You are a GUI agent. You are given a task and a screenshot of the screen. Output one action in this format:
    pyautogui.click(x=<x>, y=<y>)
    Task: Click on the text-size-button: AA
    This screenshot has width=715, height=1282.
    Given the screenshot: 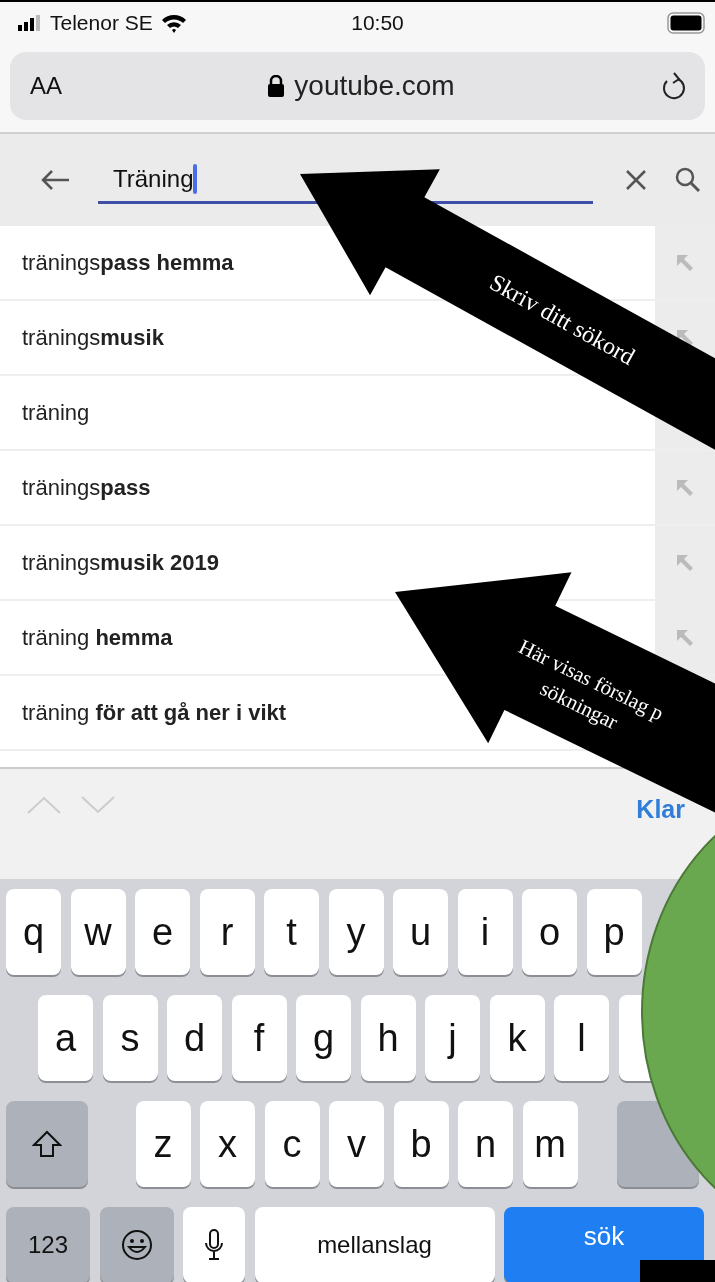 What is the action you would take?
    pyautogui.click(x=46, y=86)
    